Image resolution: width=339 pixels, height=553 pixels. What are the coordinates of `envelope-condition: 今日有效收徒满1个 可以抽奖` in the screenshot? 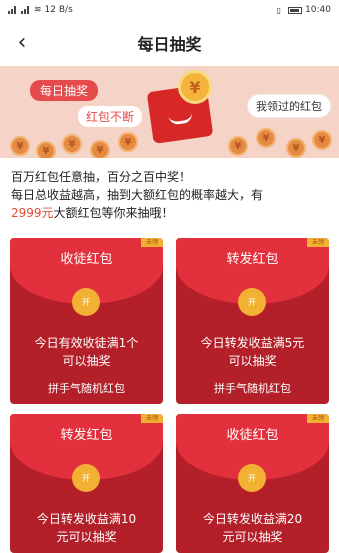 It's located at (86, 352).